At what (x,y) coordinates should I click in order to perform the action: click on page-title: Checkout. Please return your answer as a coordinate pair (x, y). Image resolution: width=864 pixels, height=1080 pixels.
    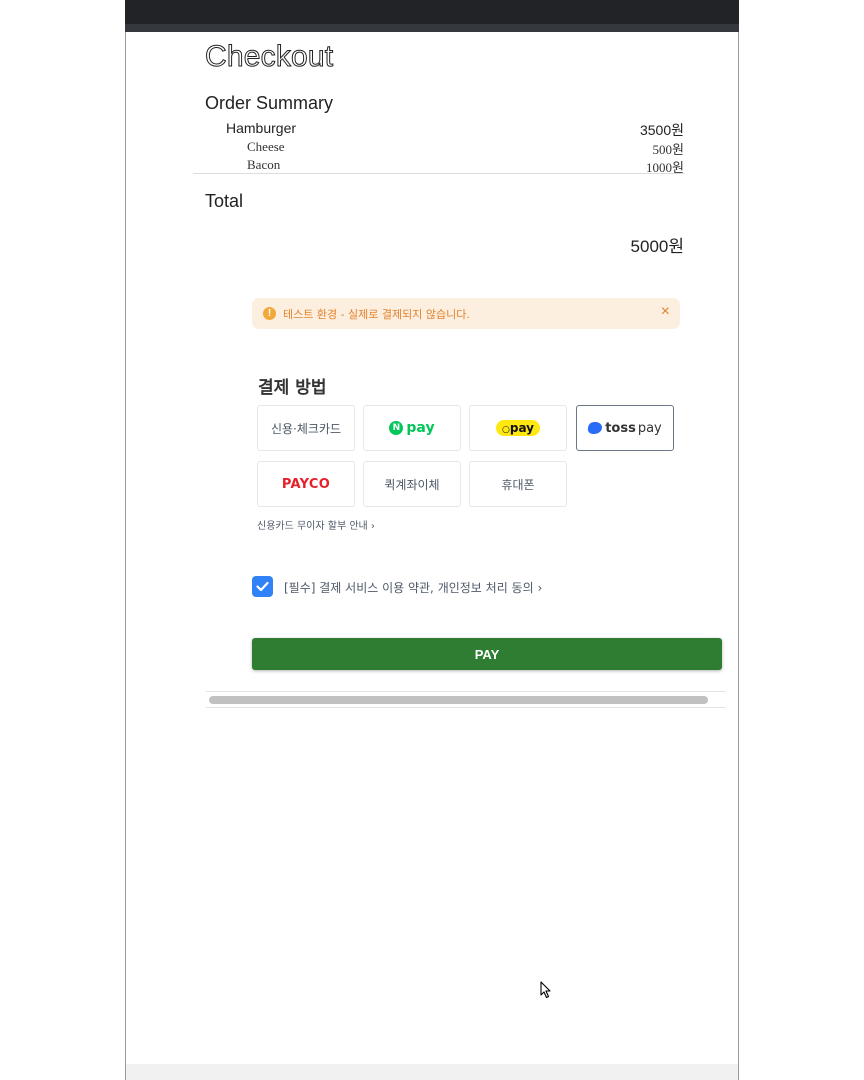
    Looking at the image, I should click on (269, 57).